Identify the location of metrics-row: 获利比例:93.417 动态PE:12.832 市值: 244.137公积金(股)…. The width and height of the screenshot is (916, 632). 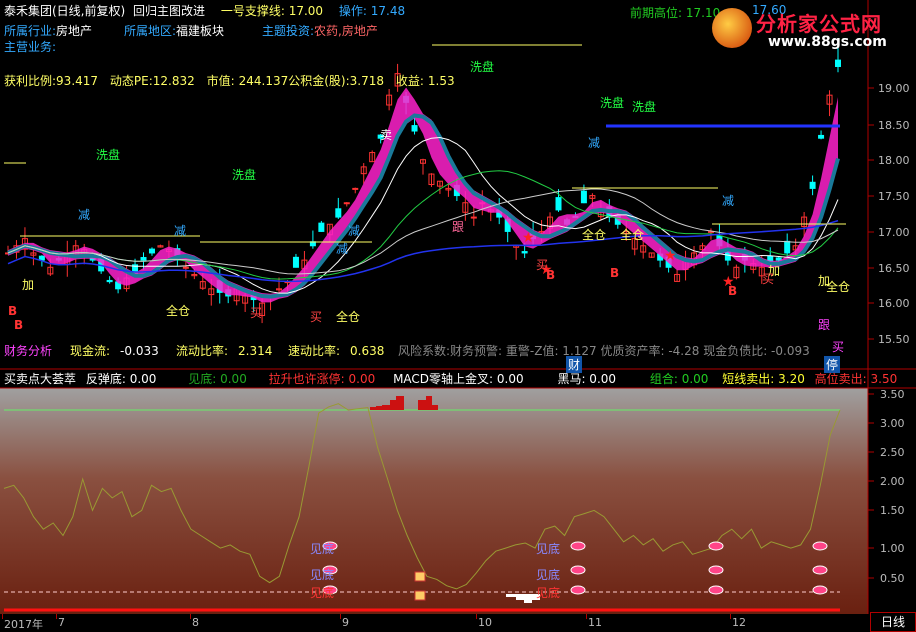
(229, 81).